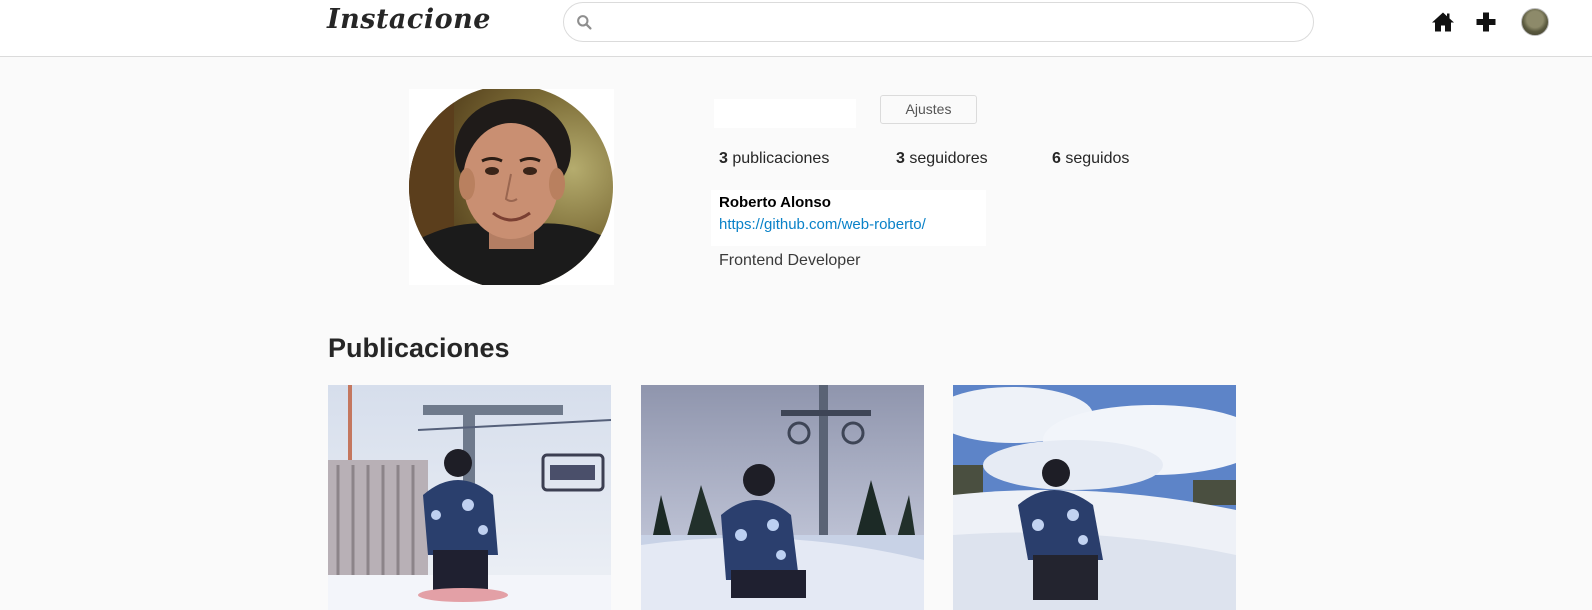 The height and width of the screenshot is (610, 1592). I want to click on followers-count: 3, so click(900, 158).